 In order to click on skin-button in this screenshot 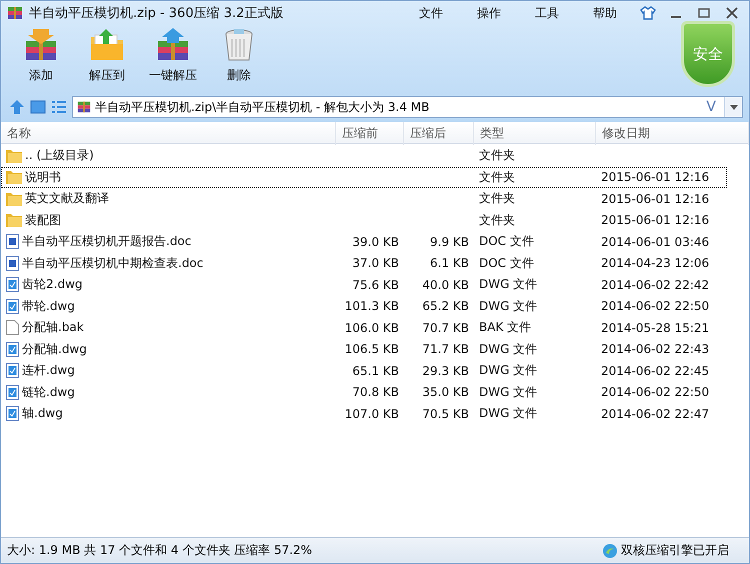, I will do `click(648, 13)`.